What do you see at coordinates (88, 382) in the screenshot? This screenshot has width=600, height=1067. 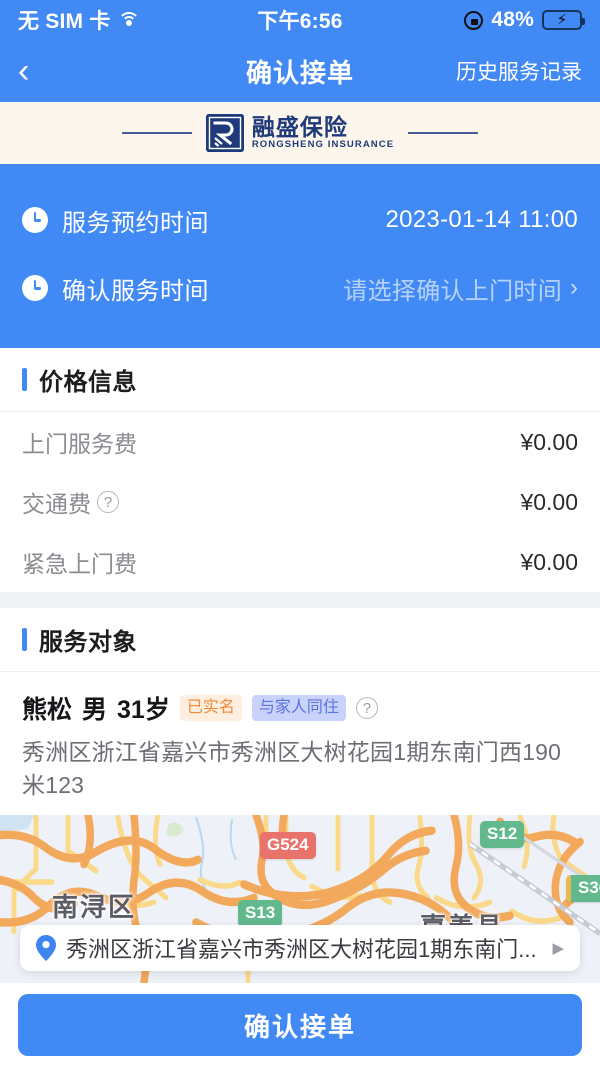 I see `price-section-title: 价格信息` at bounding box center [88, 382].